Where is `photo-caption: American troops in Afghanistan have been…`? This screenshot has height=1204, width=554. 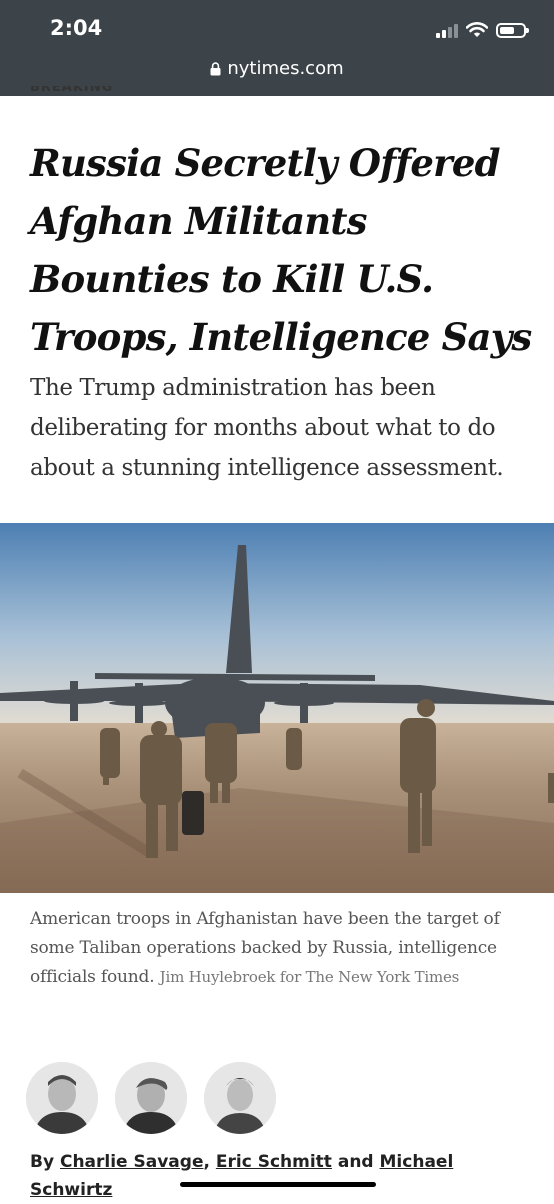
photo-caption: American troops in Afghanistan have been… is located at coordinates (280, 948).